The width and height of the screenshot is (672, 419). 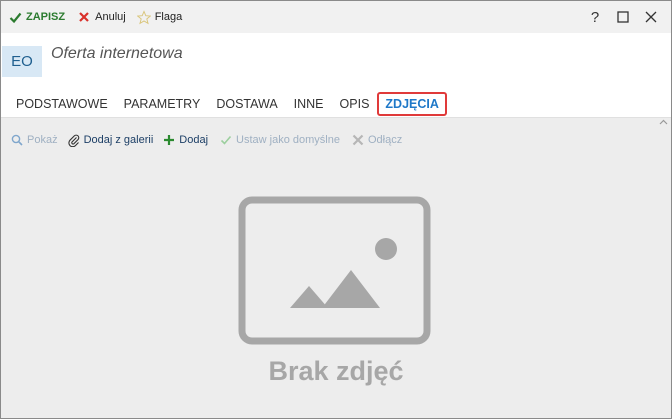 I want to click on show-button: Pokaż, so click(x=34, y=140).